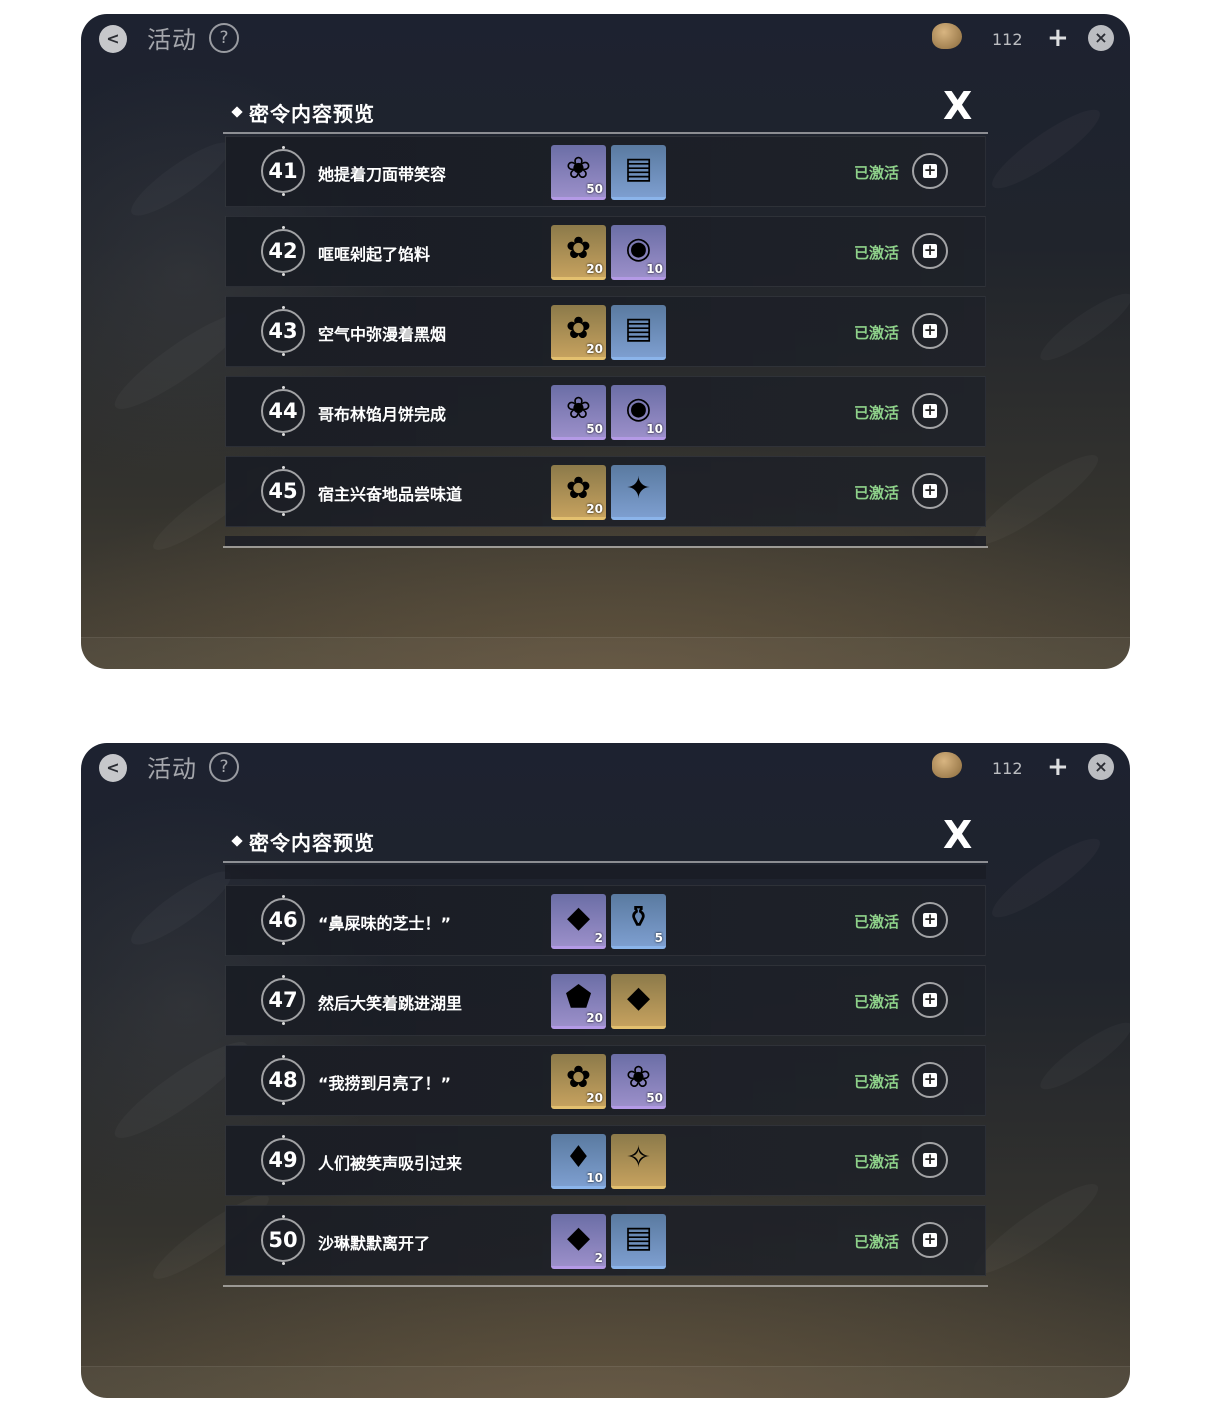  I want to click on entry-title: 宿主兴奋地品尝味道, so click(390, 494).